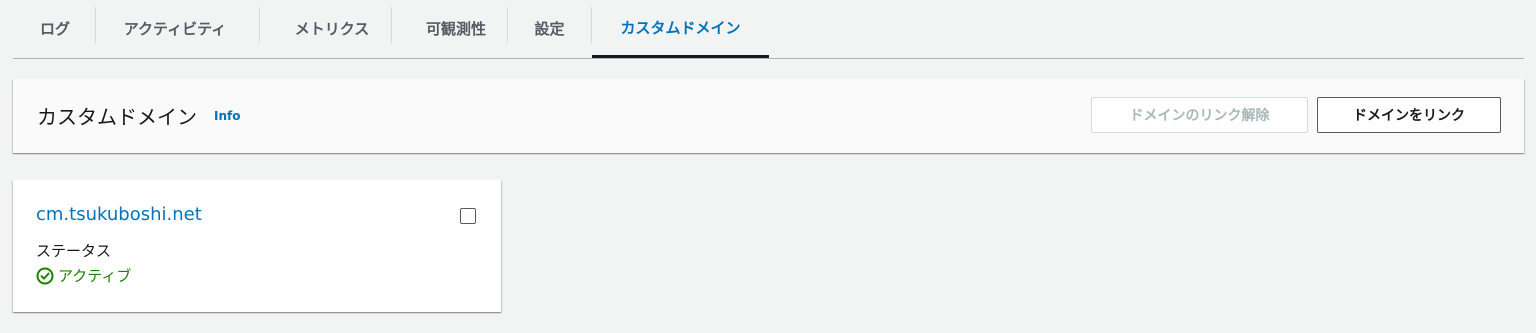 The image size is (1536, 333). I want to click on check-circle-icon, so click(45, 276).